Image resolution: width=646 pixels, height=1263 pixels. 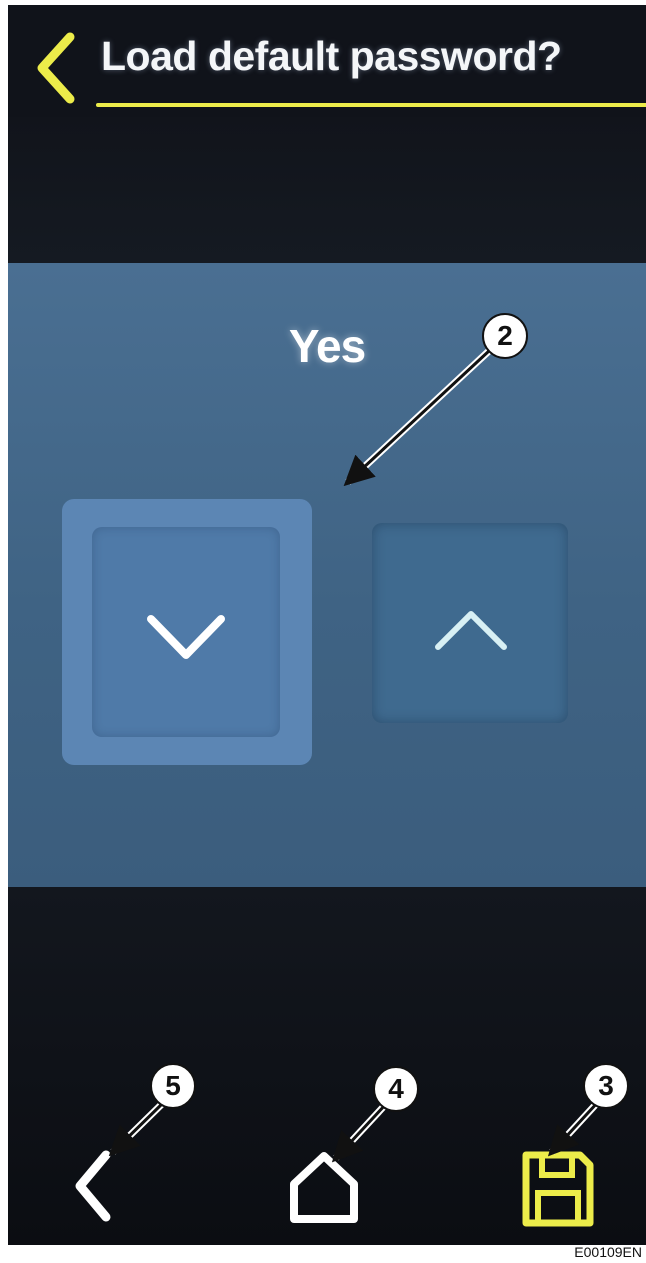 What do you see at coordinates (186, 637) in the screenshot?
I see `chevron-down-icon` at bounding box center [186, 637].